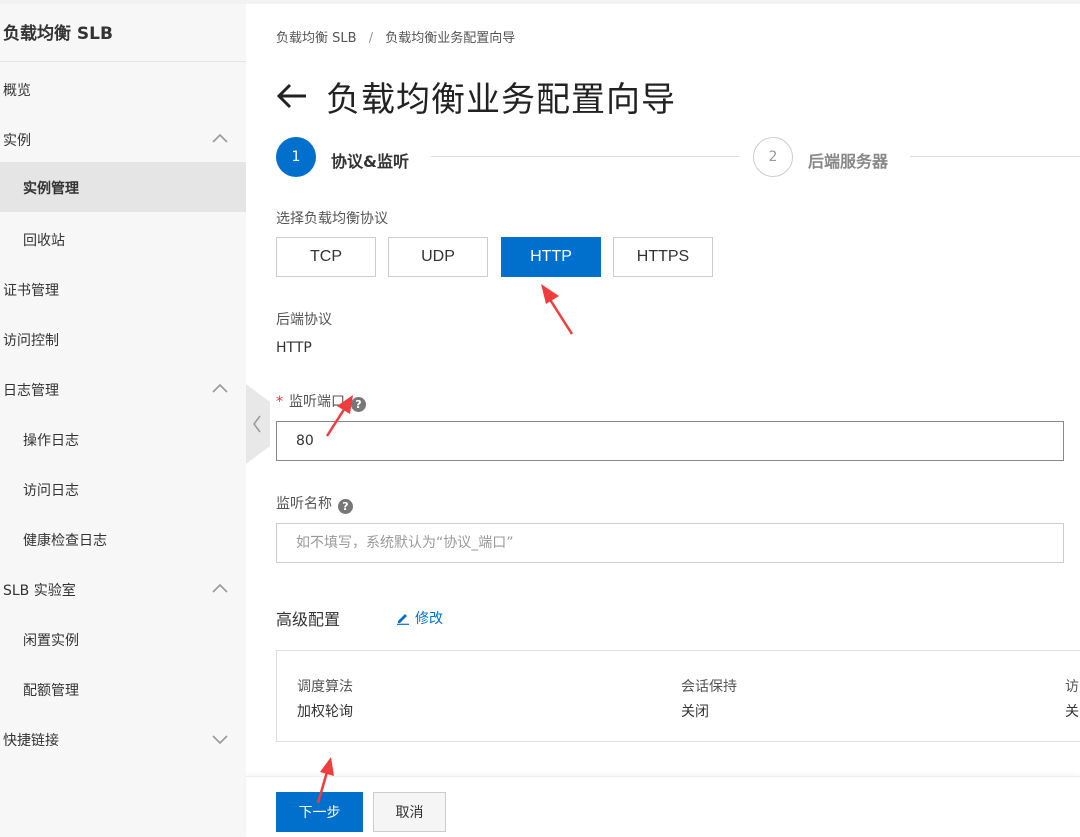  I want to click on config-value: 关, so click(1072, 712).